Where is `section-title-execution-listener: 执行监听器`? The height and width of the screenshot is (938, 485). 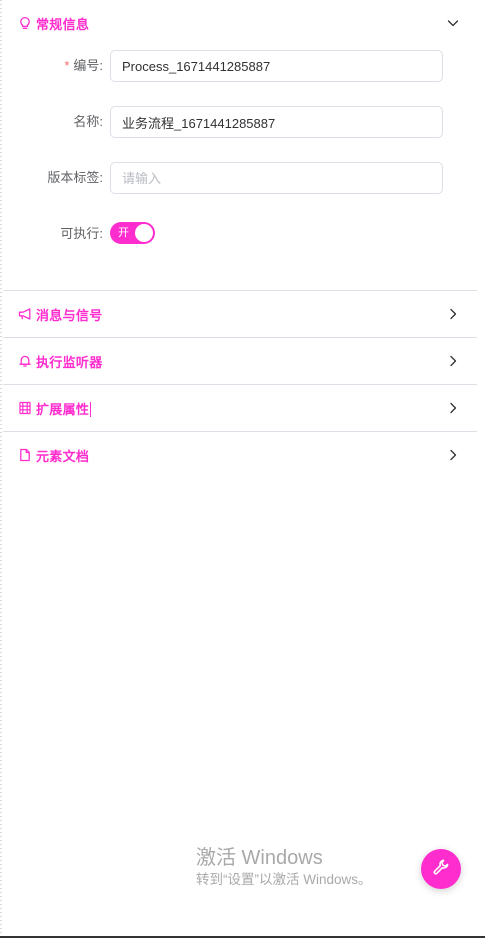 section-title-execution-listener: 执行监听器 is located at coordinates (69, 362).